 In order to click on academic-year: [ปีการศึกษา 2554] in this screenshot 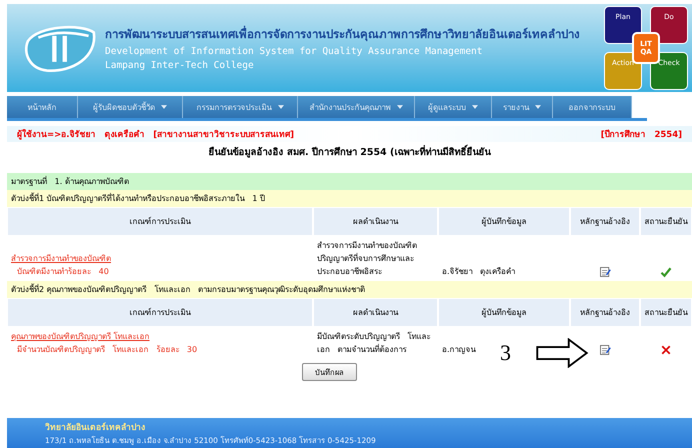, I will do `click(641, 134)`.